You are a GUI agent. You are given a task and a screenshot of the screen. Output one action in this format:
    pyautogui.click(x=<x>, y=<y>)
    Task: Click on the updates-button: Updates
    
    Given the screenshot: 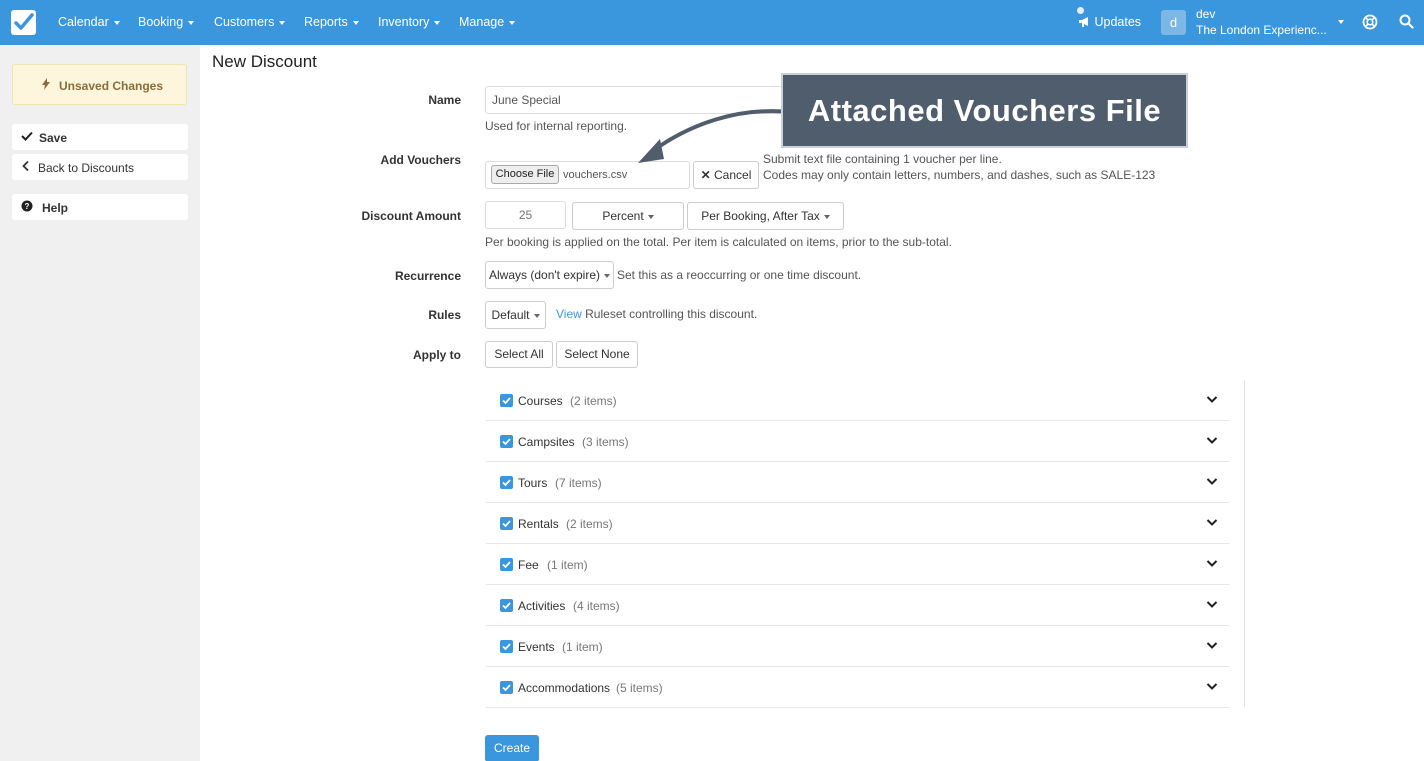 What is the action you would take?
    pyautogui.click(x=1109, y=18)
    